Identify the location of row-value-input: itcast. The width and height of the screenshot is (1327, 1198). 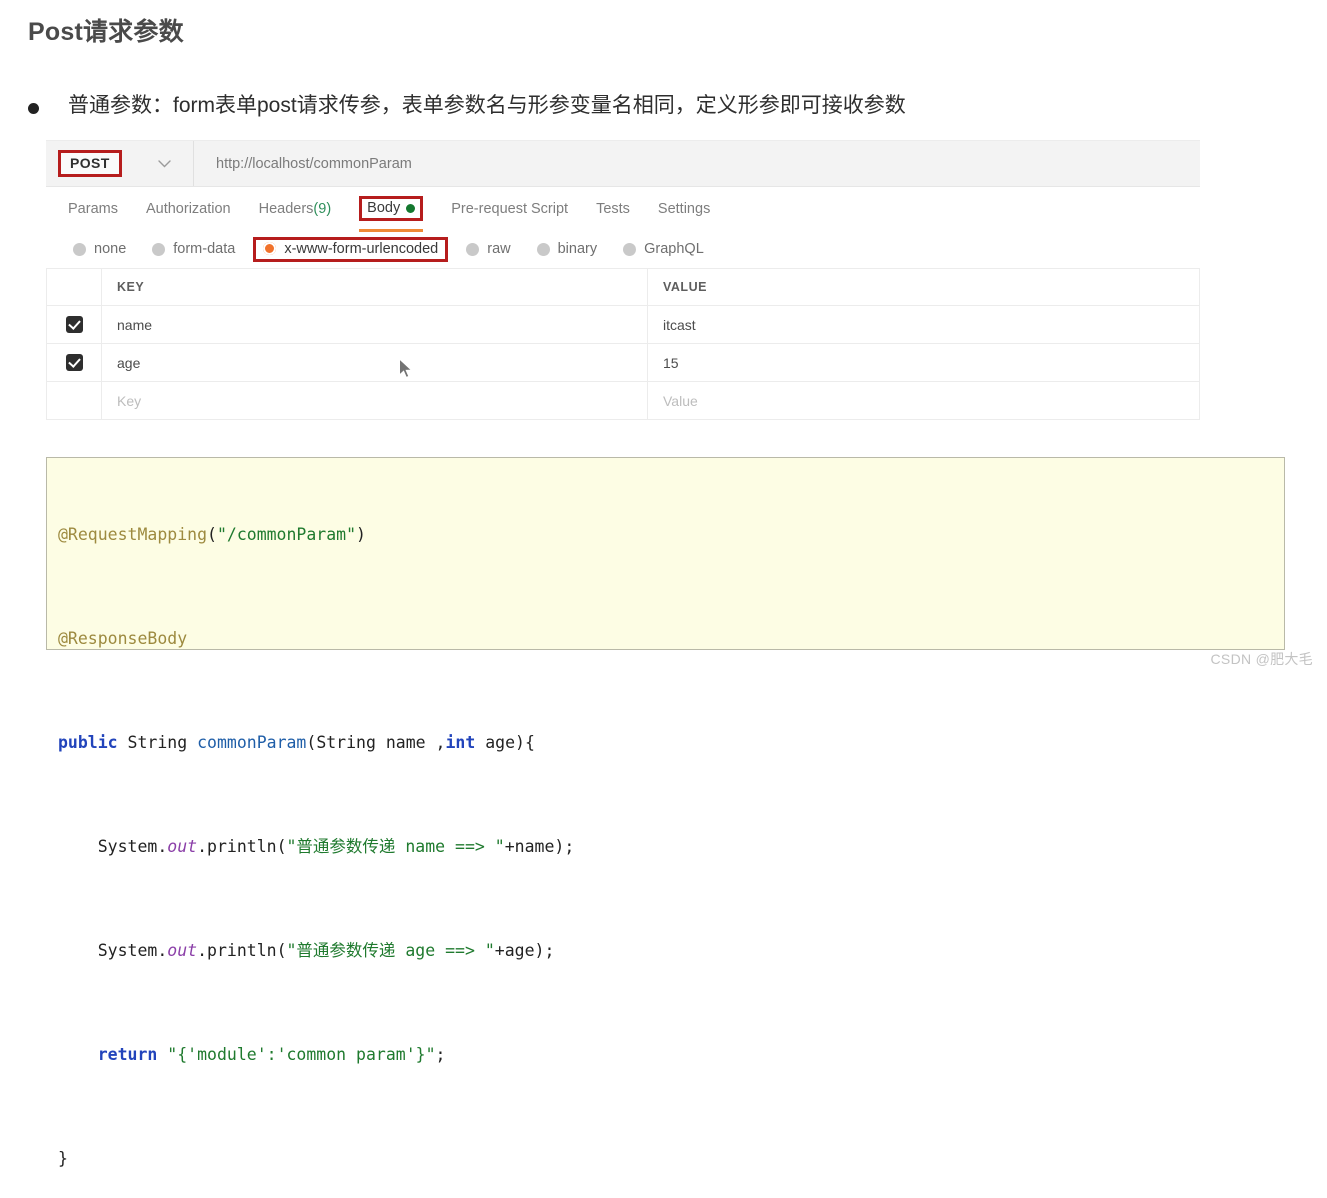
(924, 324).